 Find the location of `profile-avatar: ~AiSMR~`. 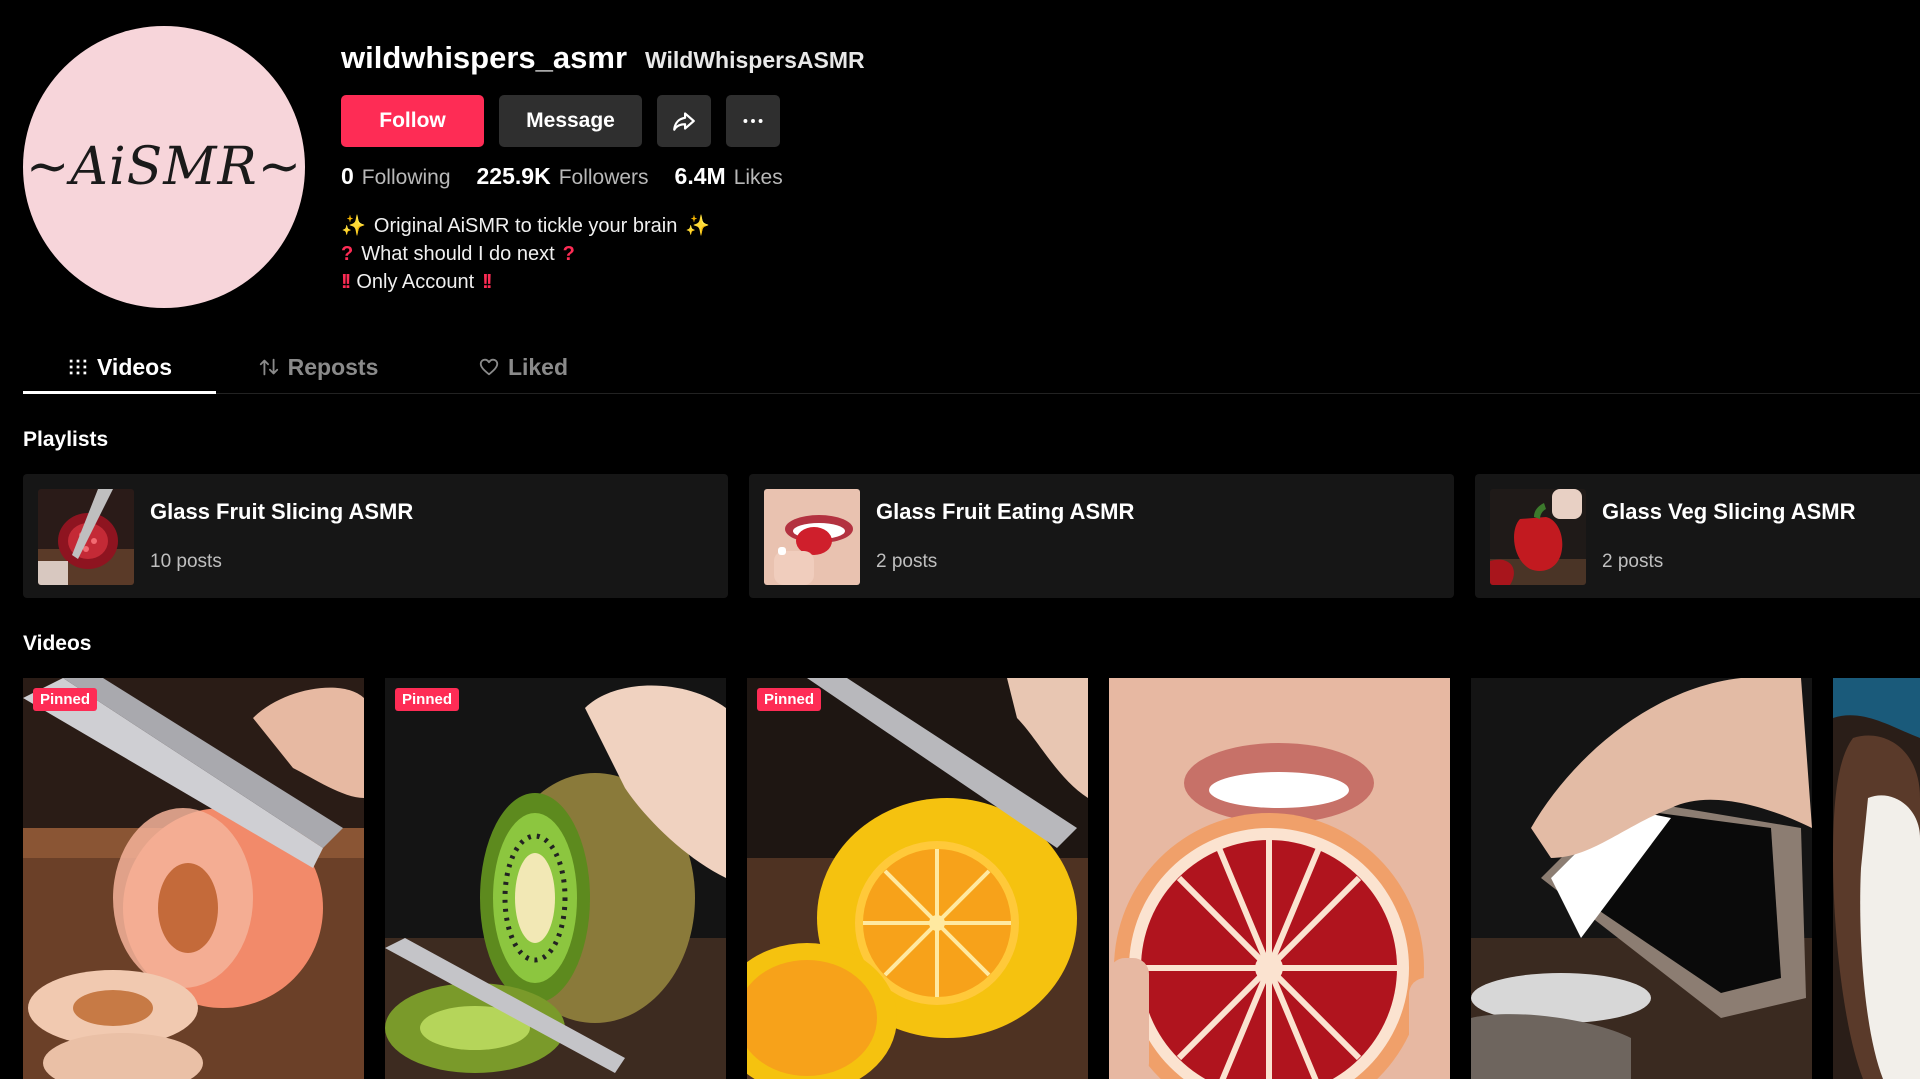

profile-avatar: ~AiSMR~ is located at coordinates (164, 167).